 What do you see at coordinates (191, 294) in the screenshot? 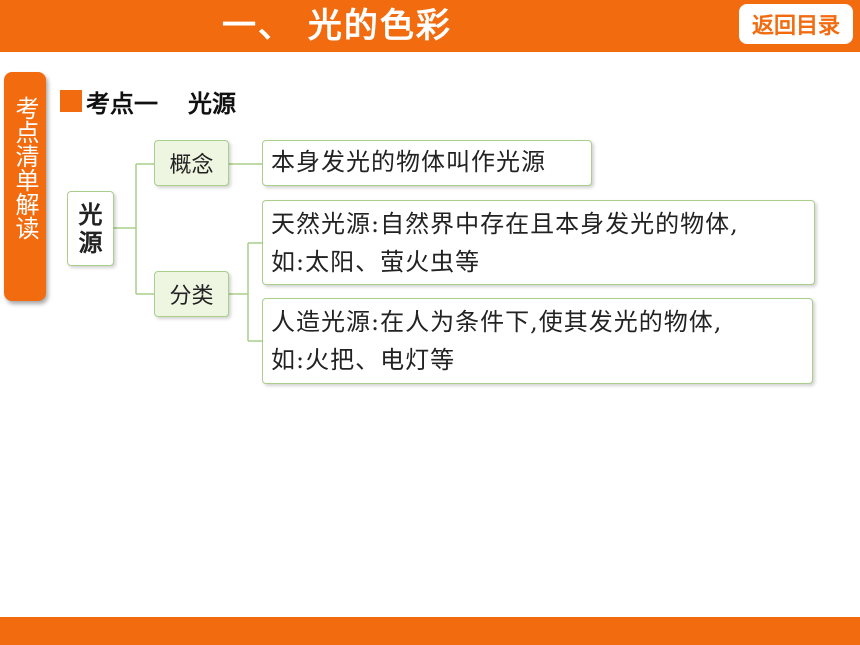
I see `classification-label: 分类` at bounding box center [191, 294].